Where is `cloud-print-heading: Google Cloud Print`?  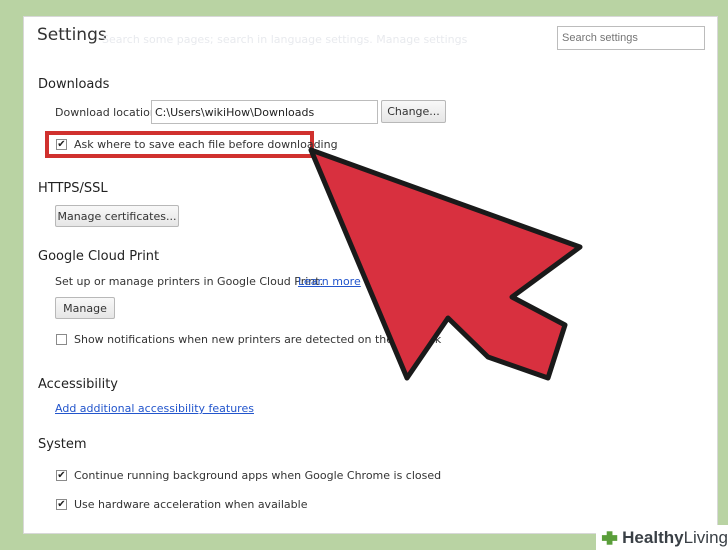 cloud-print-heading: Google Cloud Print is located at coordinates (99, 256).